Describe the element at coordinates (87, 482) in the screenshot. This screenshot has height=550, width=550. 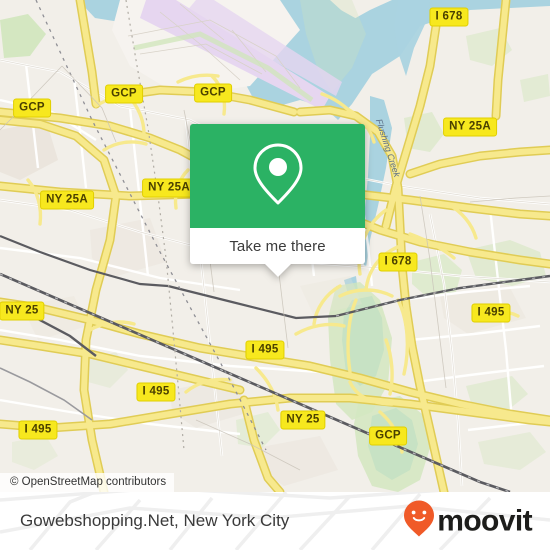
I see `map-attribution: © OpenStreetMap contributors` at that location.